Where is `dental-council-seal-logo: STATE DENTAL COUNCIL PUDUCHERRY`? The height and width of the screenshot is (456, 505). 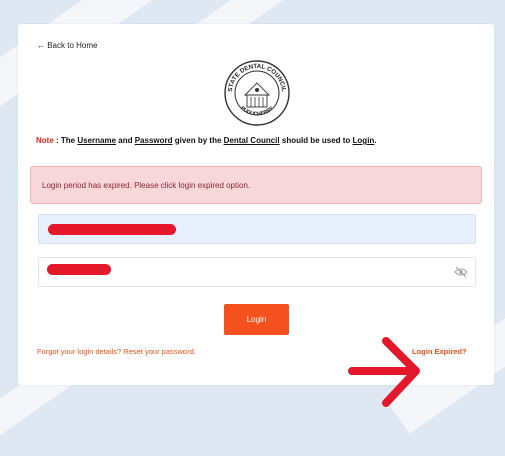 dental-council-seal-logo: STATE DENTAL COUNCIL PUDUCHERRY is located at coordinates (257, 93).